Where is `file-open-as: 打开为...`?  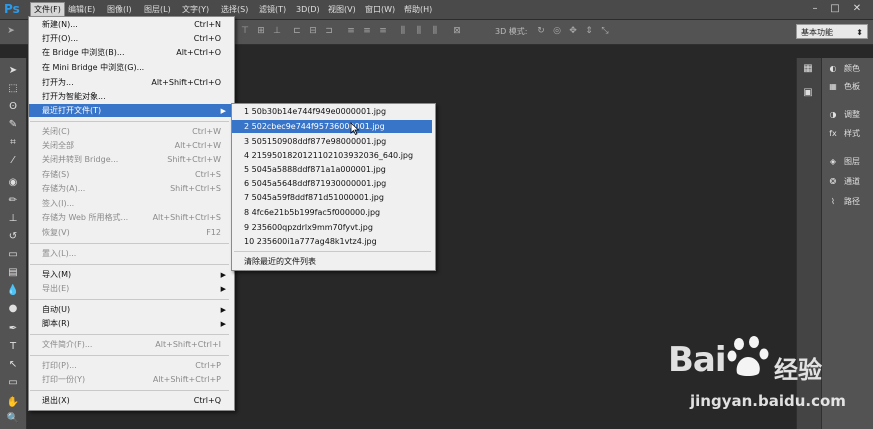
file-open-as: 打开为... is located at coordinates (58, 83).